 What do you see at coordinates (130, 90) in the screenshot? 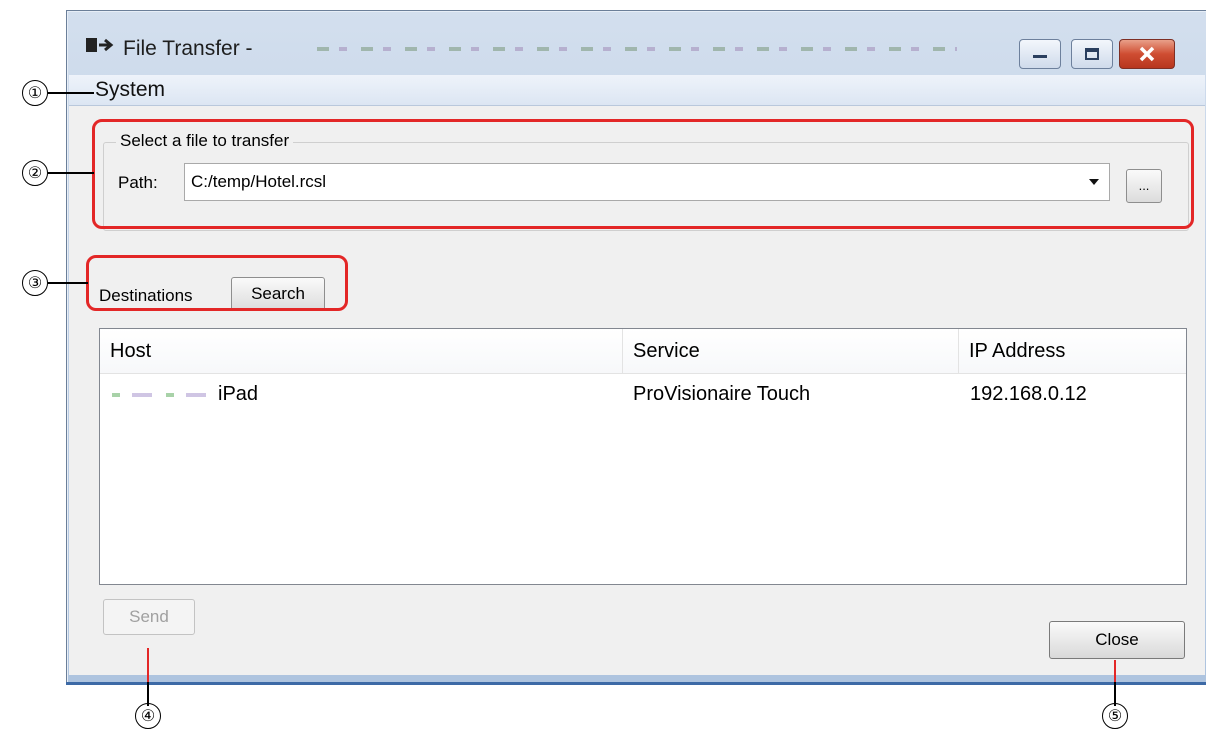
I see `menu-system: System` at bounding box center [130, 90].